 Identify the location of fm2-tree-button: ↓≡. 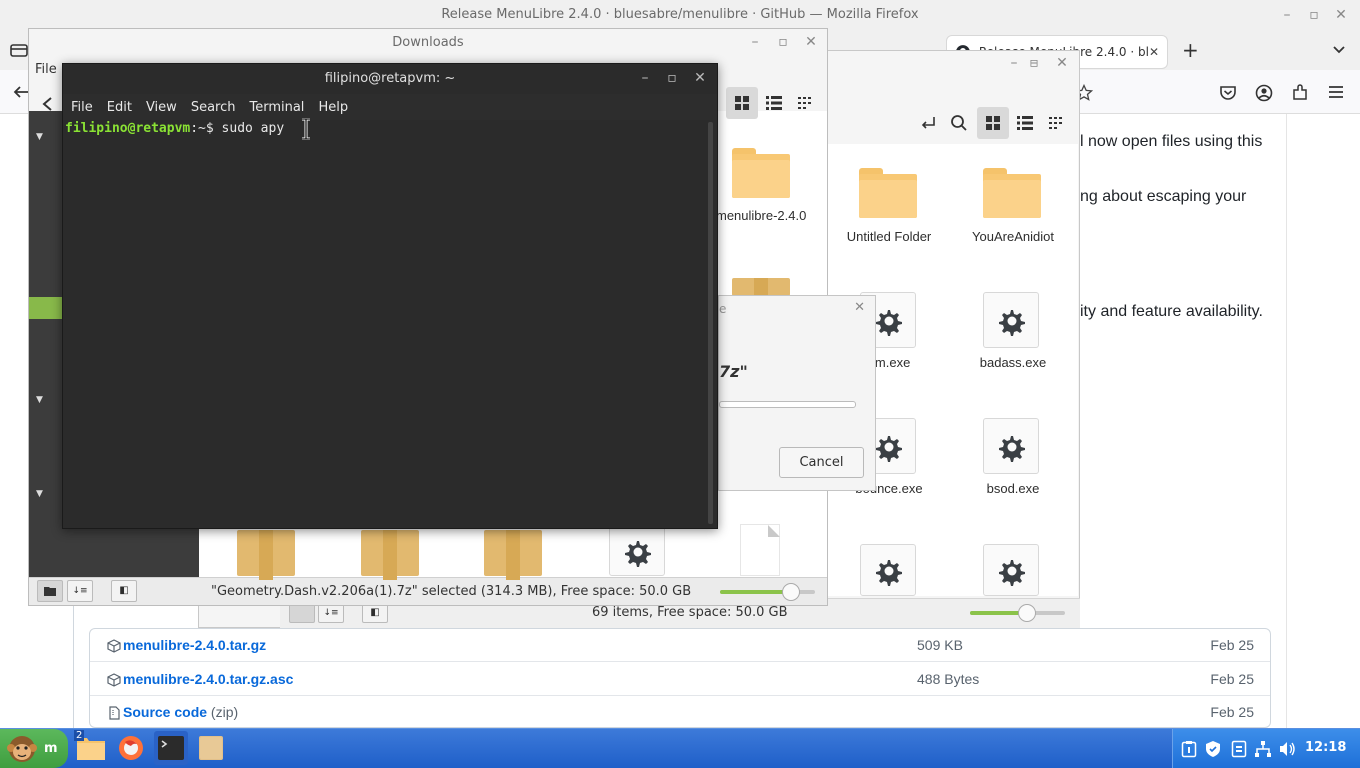
(331, 613).